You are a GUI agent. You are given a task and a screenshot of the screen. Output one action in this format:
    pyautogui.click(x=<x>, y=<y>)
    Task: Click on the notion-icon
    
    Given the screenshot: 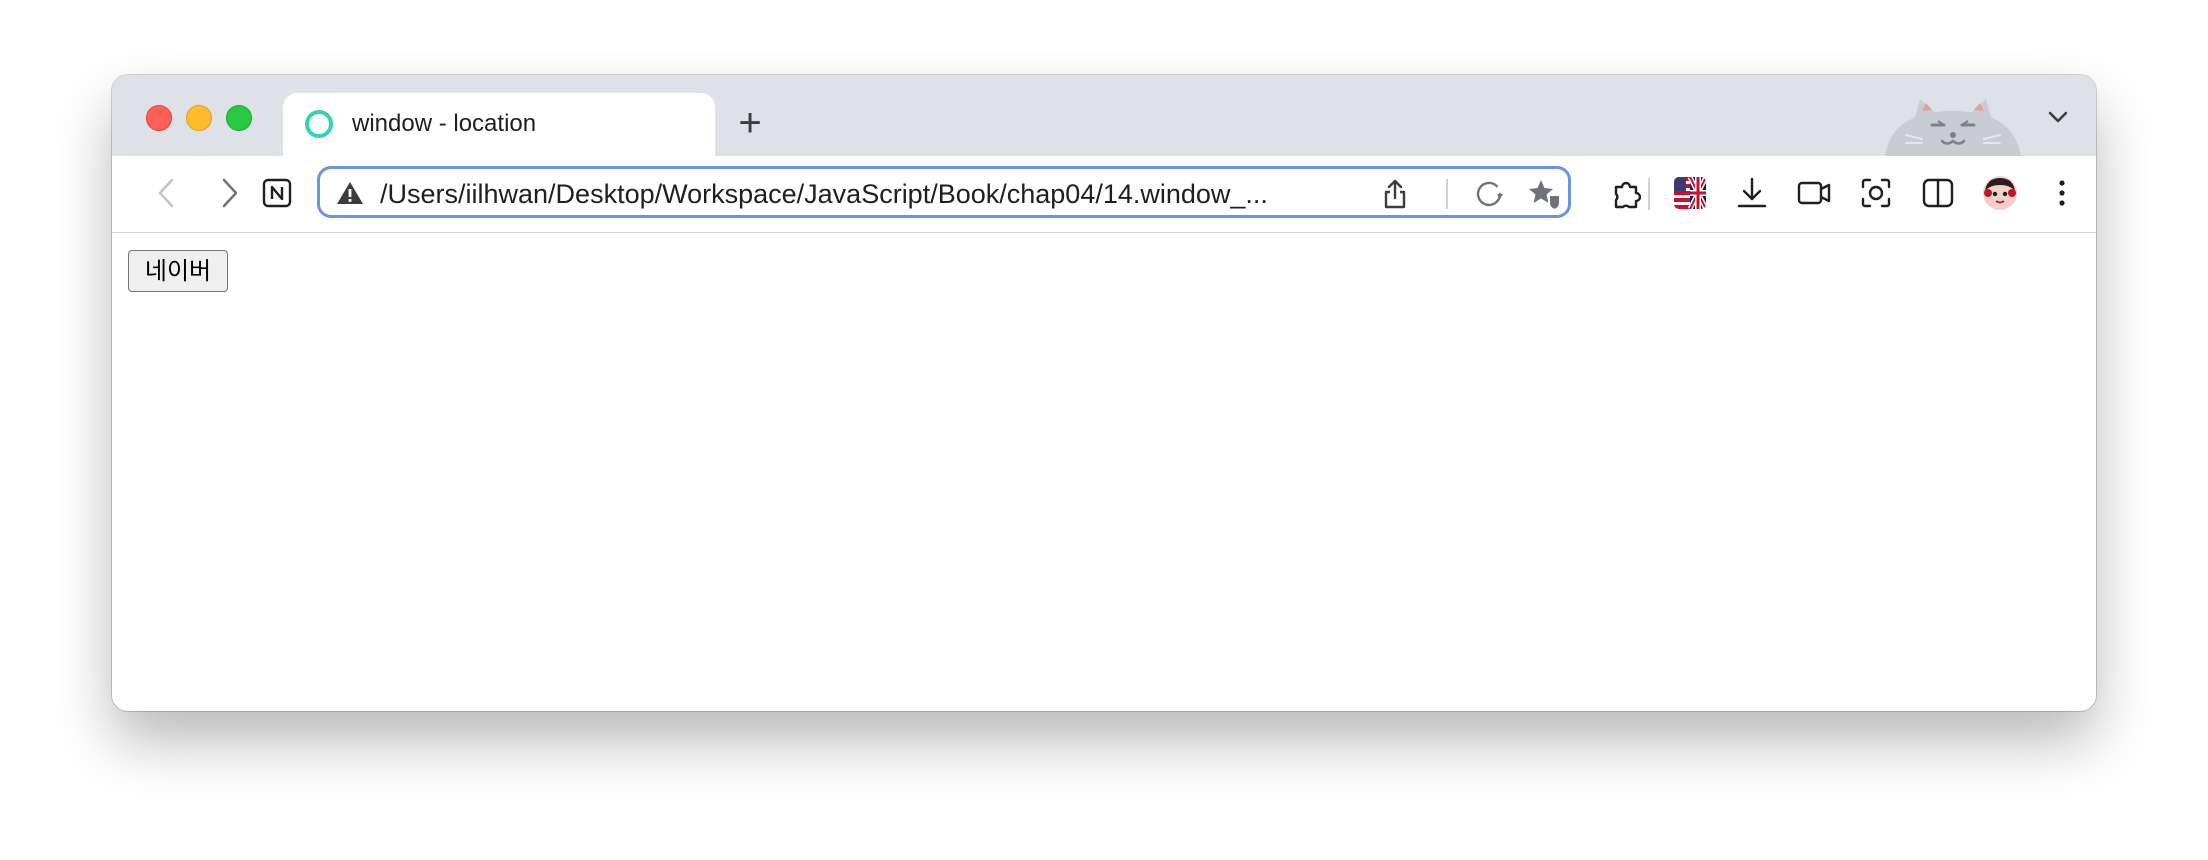 What is the action you would take?
    pyautogui.click(x=277, y=193)
    